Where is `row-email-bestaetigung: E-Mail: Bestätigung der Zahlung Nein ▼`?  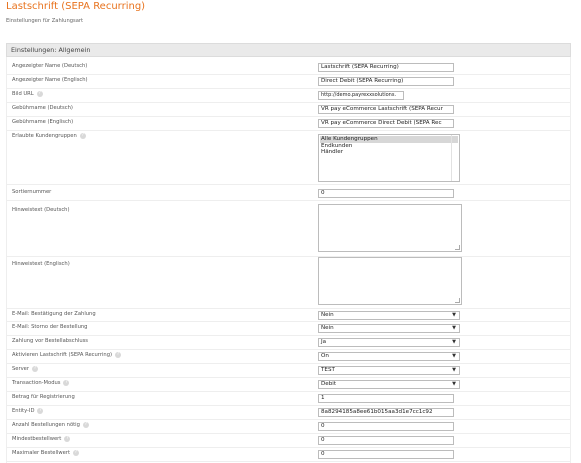
row-email-bestaetigung: E-Mail: Bestätigung der Zahlung Nein ▼ is located at coordinates (288, 315).